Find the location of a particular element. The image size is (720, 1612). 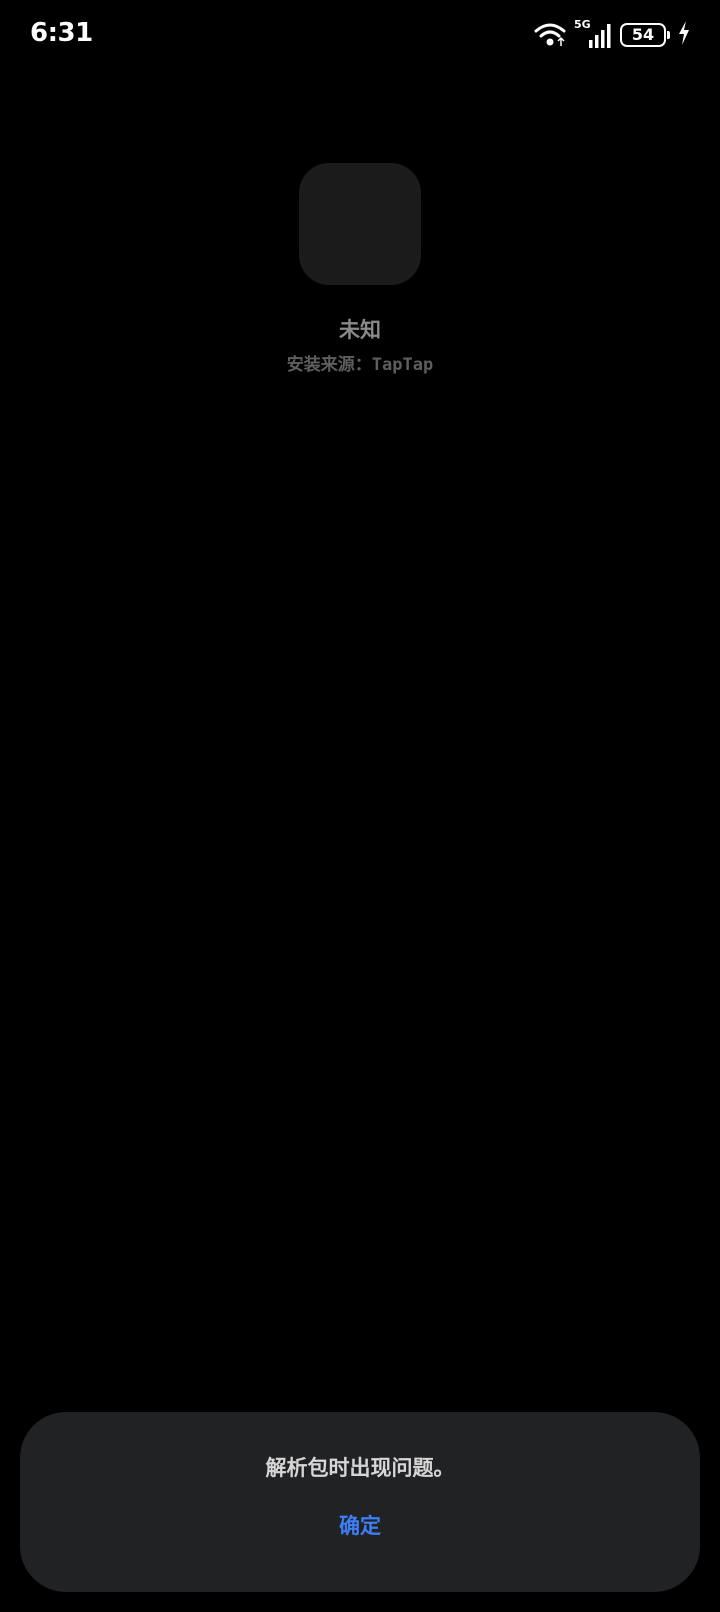

app-name: 未知 is located at coordinates (360, 330).